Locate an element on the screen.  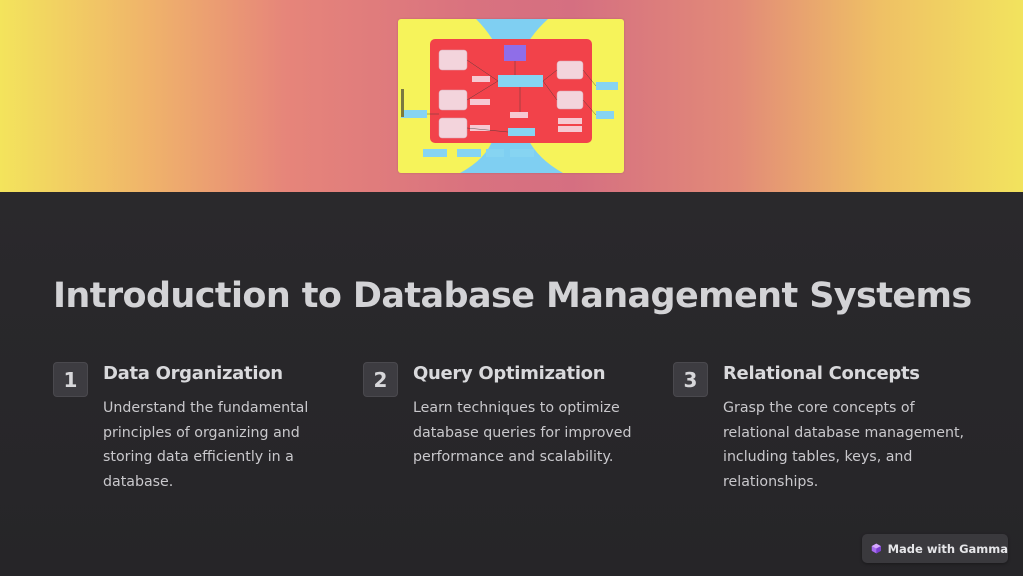
made-with-gamma-button: Made with Gamma is located at coordinates (935, 548).